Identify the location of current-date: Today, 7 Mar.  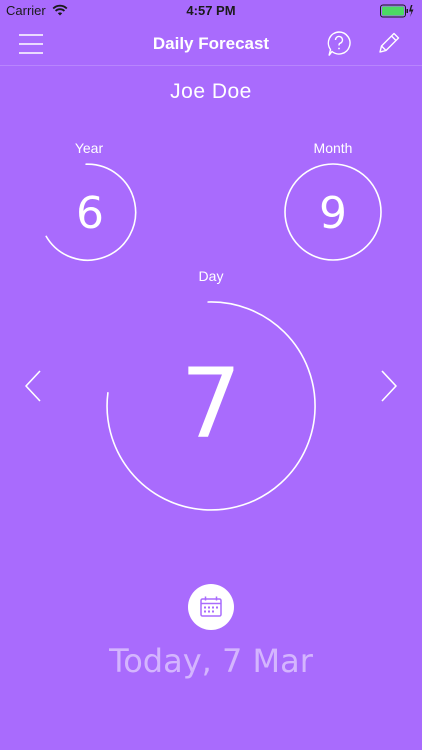
(211, 661).